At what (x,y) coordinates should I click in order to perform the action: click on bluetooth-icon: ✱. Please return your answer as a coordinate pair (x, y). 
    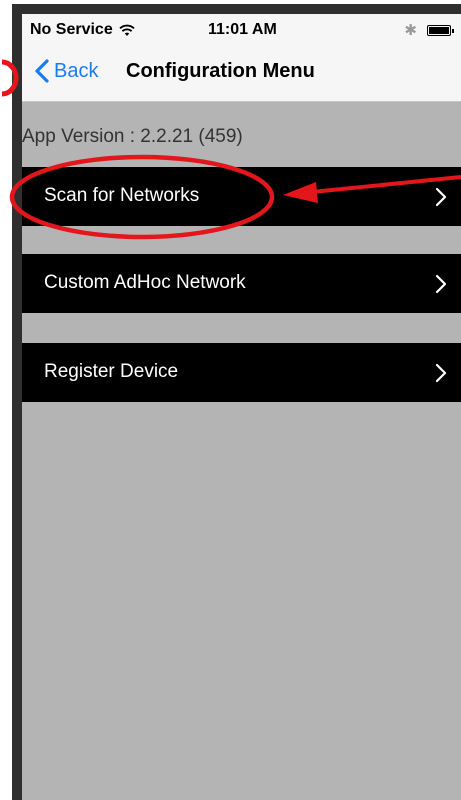
    Looking at the image, I should click on (410, 30).